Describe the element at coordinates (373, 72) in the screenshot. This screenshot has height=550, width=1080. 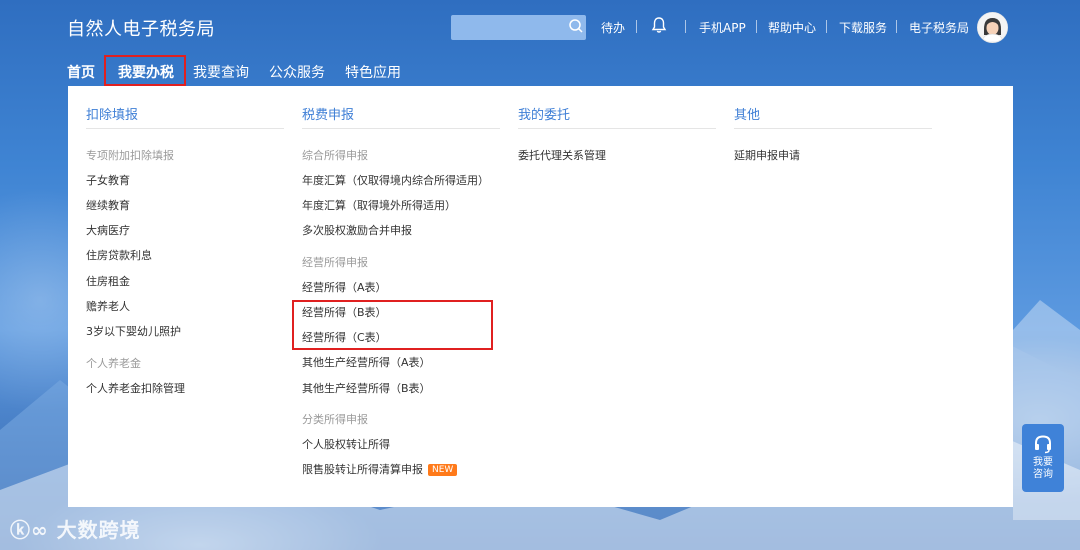
I see `nav-special-apps: 特色应用` at that location.